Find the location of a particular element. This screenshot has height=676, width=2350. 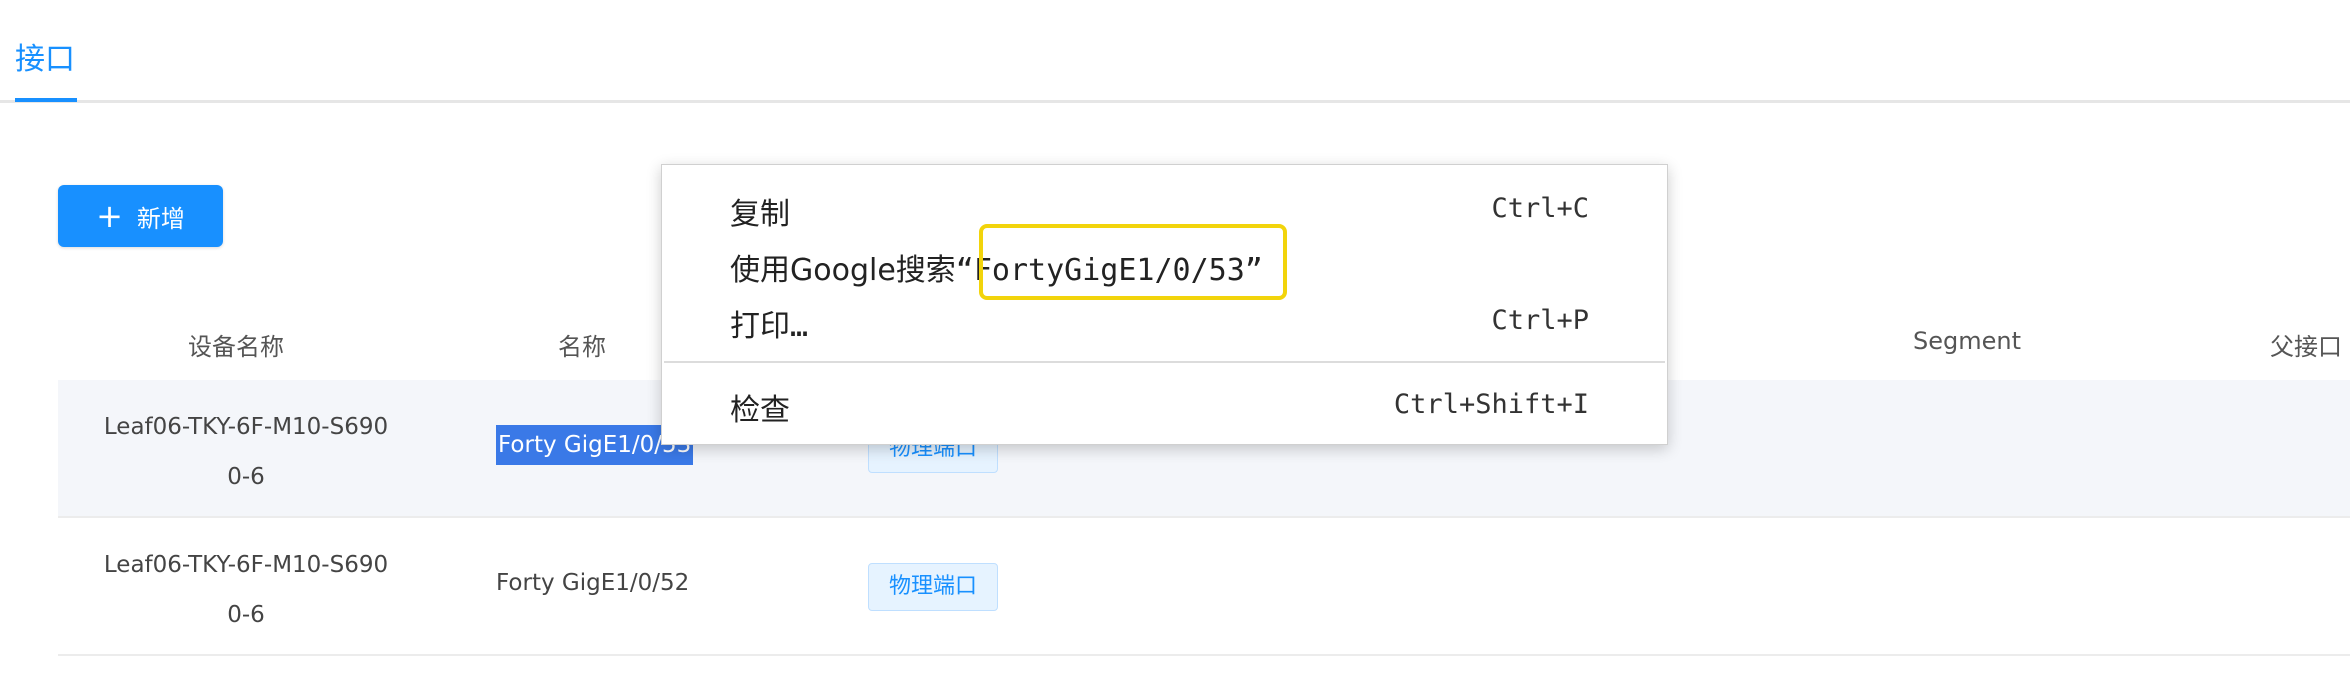

search-label-prefix: 使用Google搜索 is located at coordinates (843, 270).